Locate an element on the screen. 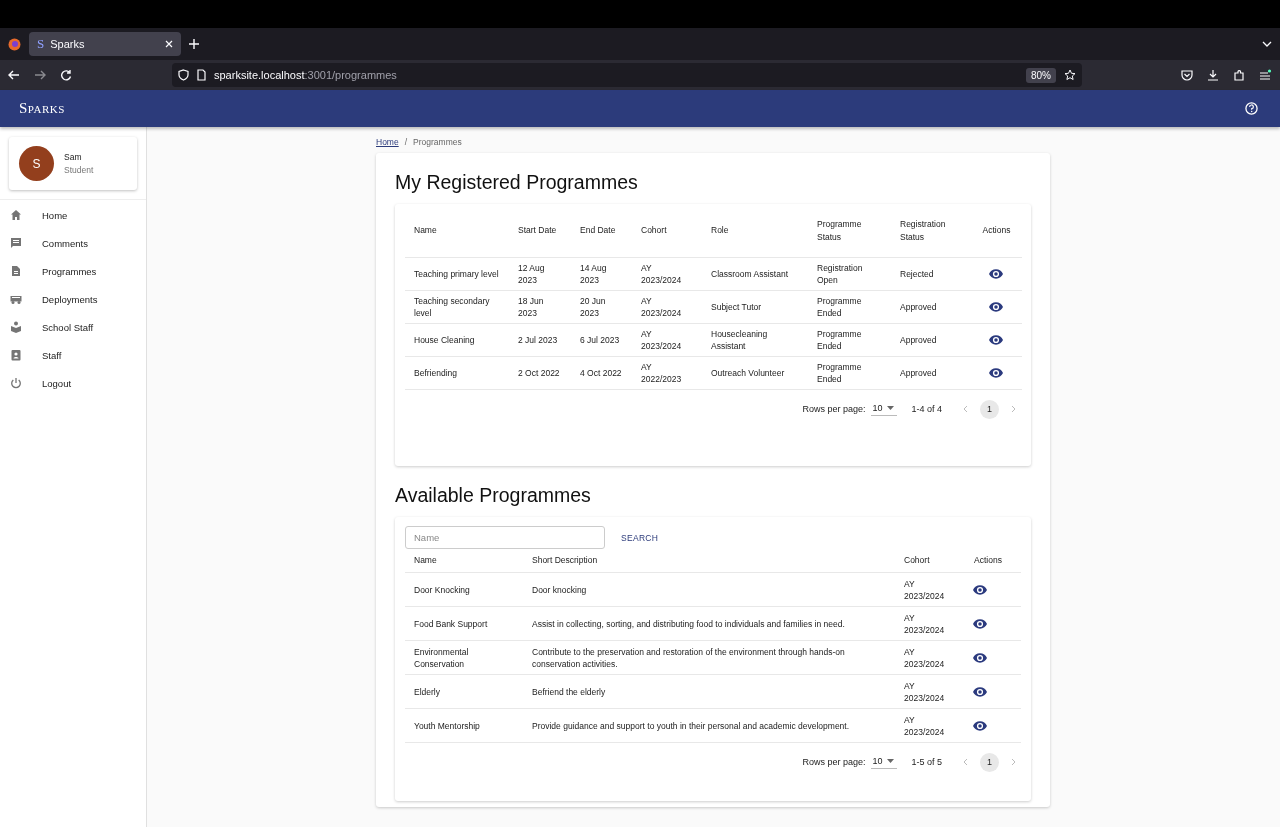 The height and width of the screenshot is (827, 1280). table-cell: 14 Aug 2023 is located at coordinates (601, 274).